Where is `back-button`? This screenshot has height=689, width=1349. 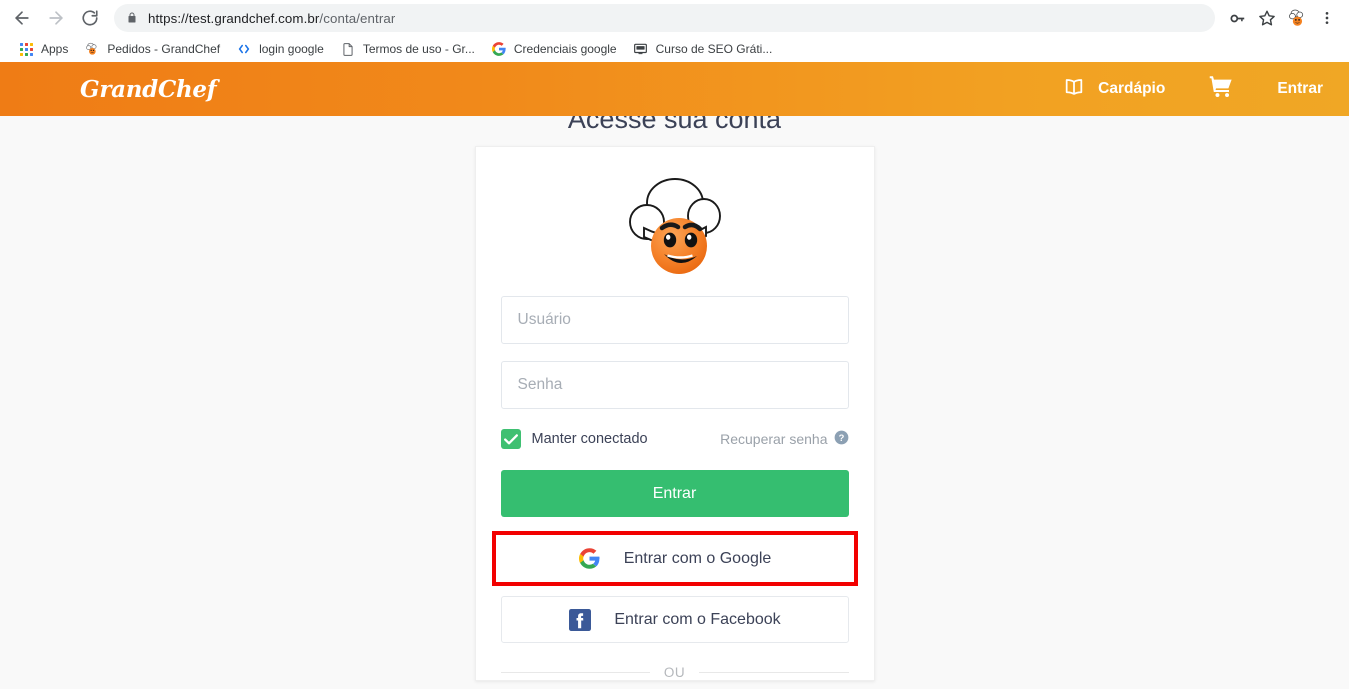 back-button is located at coordinates (22, 18).